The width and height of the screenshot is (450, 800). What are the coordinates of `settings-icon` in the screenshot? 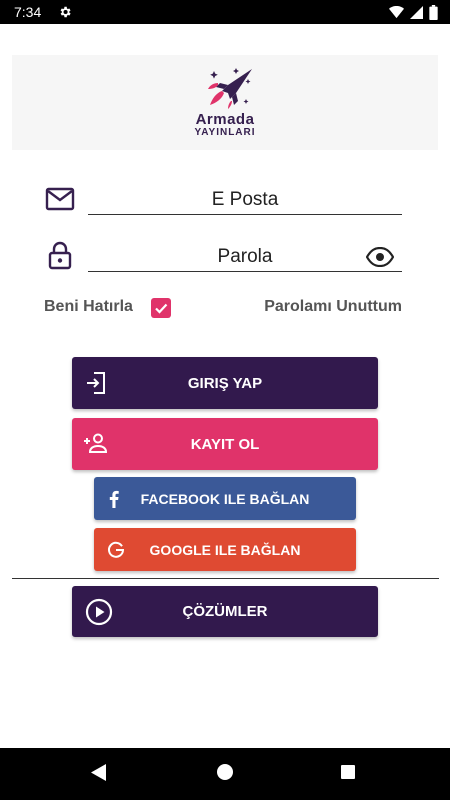 It's located at (65, 12).